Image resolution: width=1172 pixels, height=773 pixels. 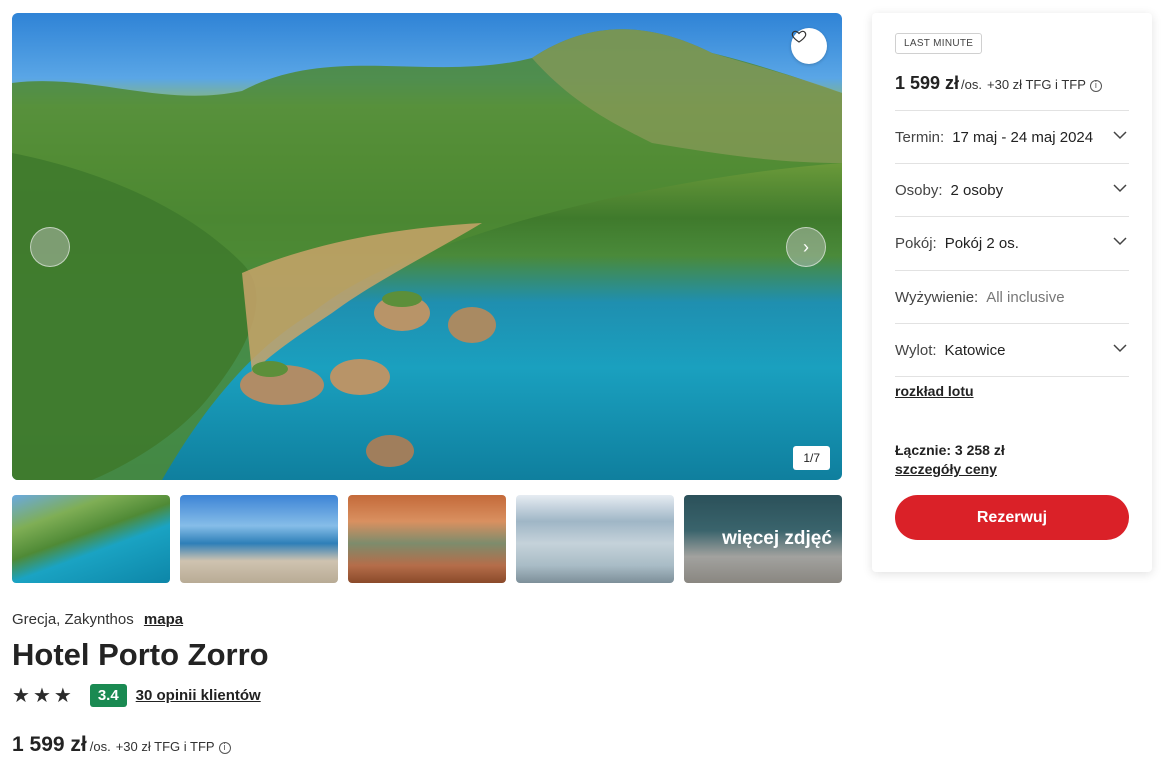 I want to click on score-badge: 3.4, so click(x=108, y=695).